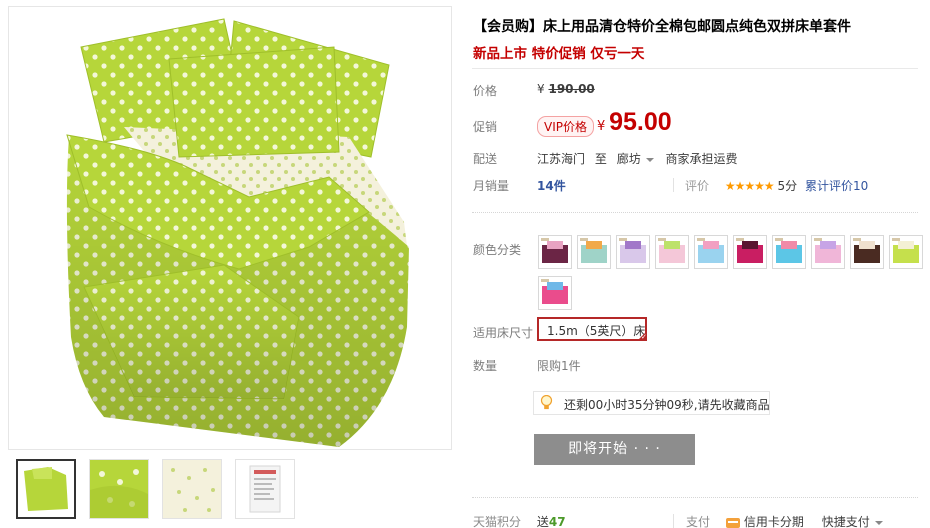 The height and width of the screenshot is (528, 930). I want to click on ship-from: 江苏海门, so click(561, 159).